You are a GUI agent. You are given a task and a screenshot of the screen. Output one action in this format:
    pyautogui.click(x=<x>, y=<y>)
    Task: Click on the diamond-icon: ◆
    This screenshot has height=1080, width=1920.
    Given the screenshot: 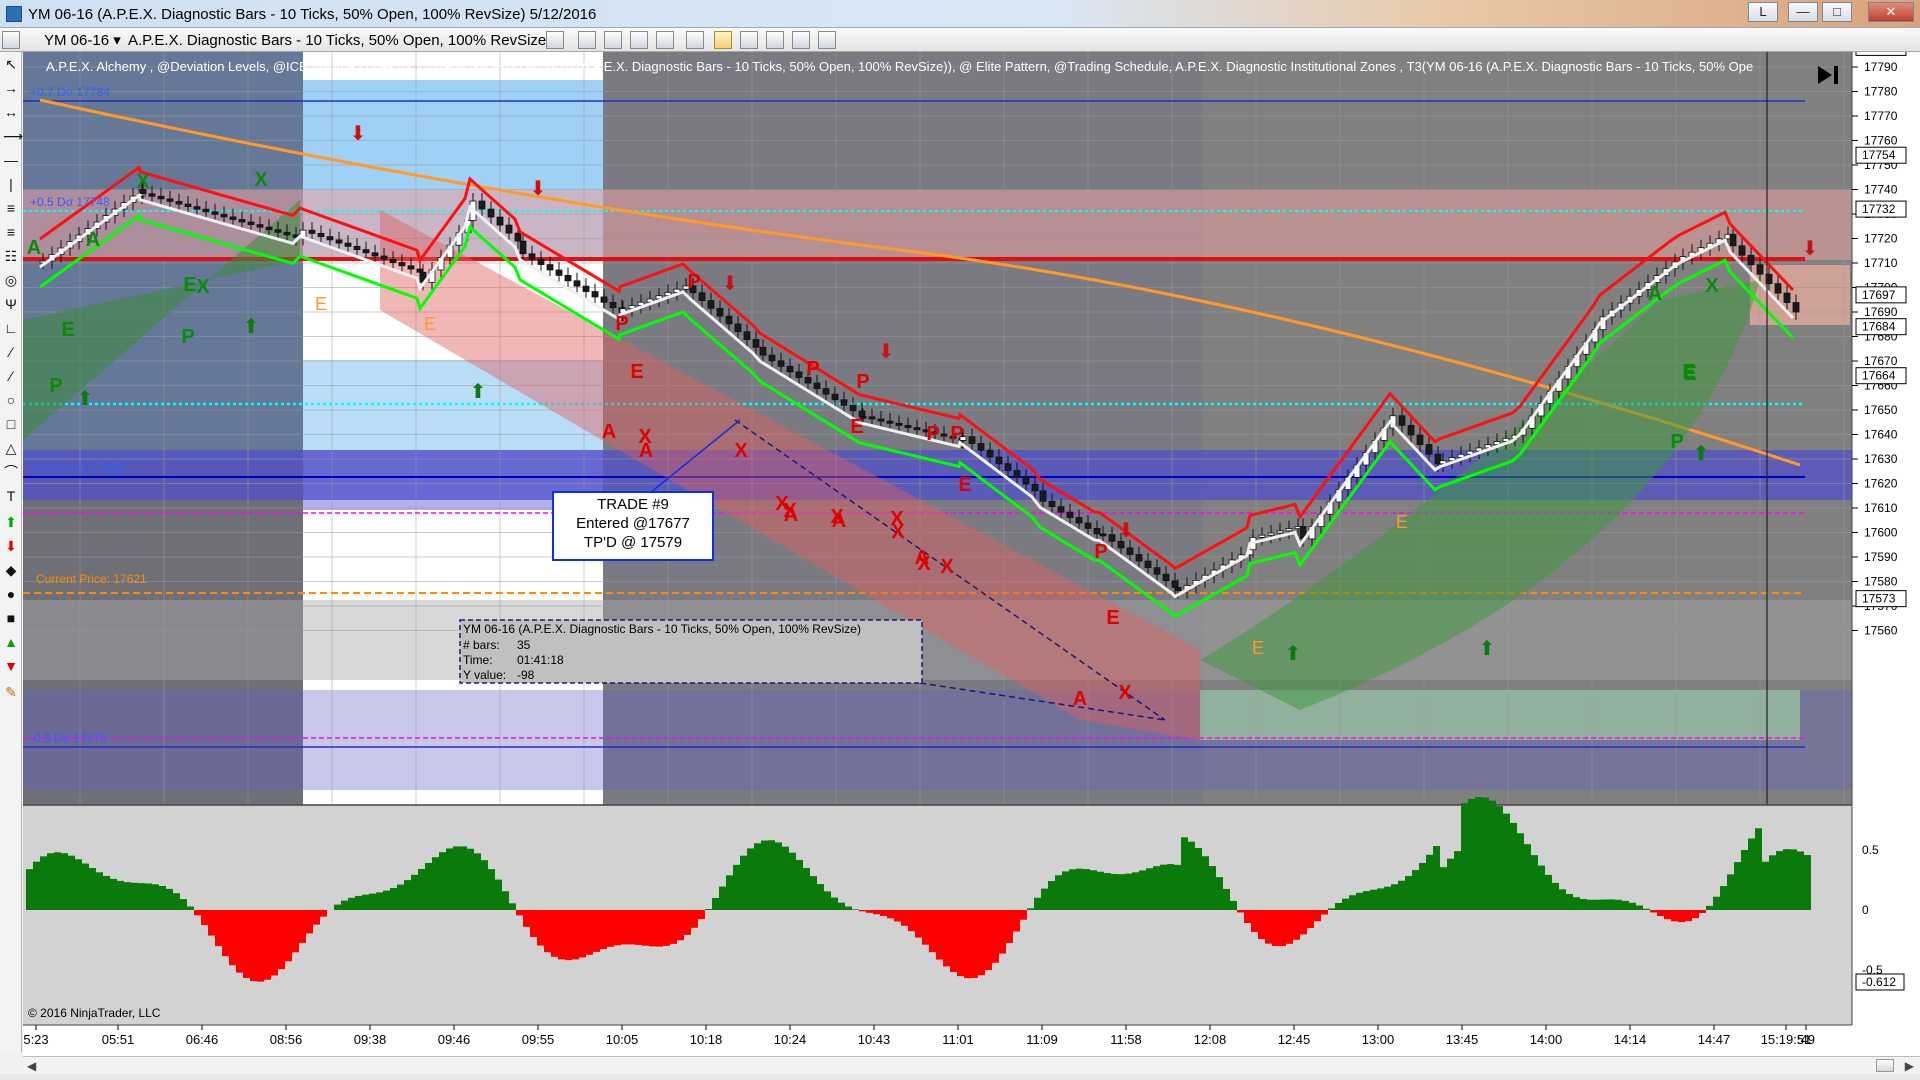 What is the action you would take?
    pyautogui.click(x=11, y=570)
    